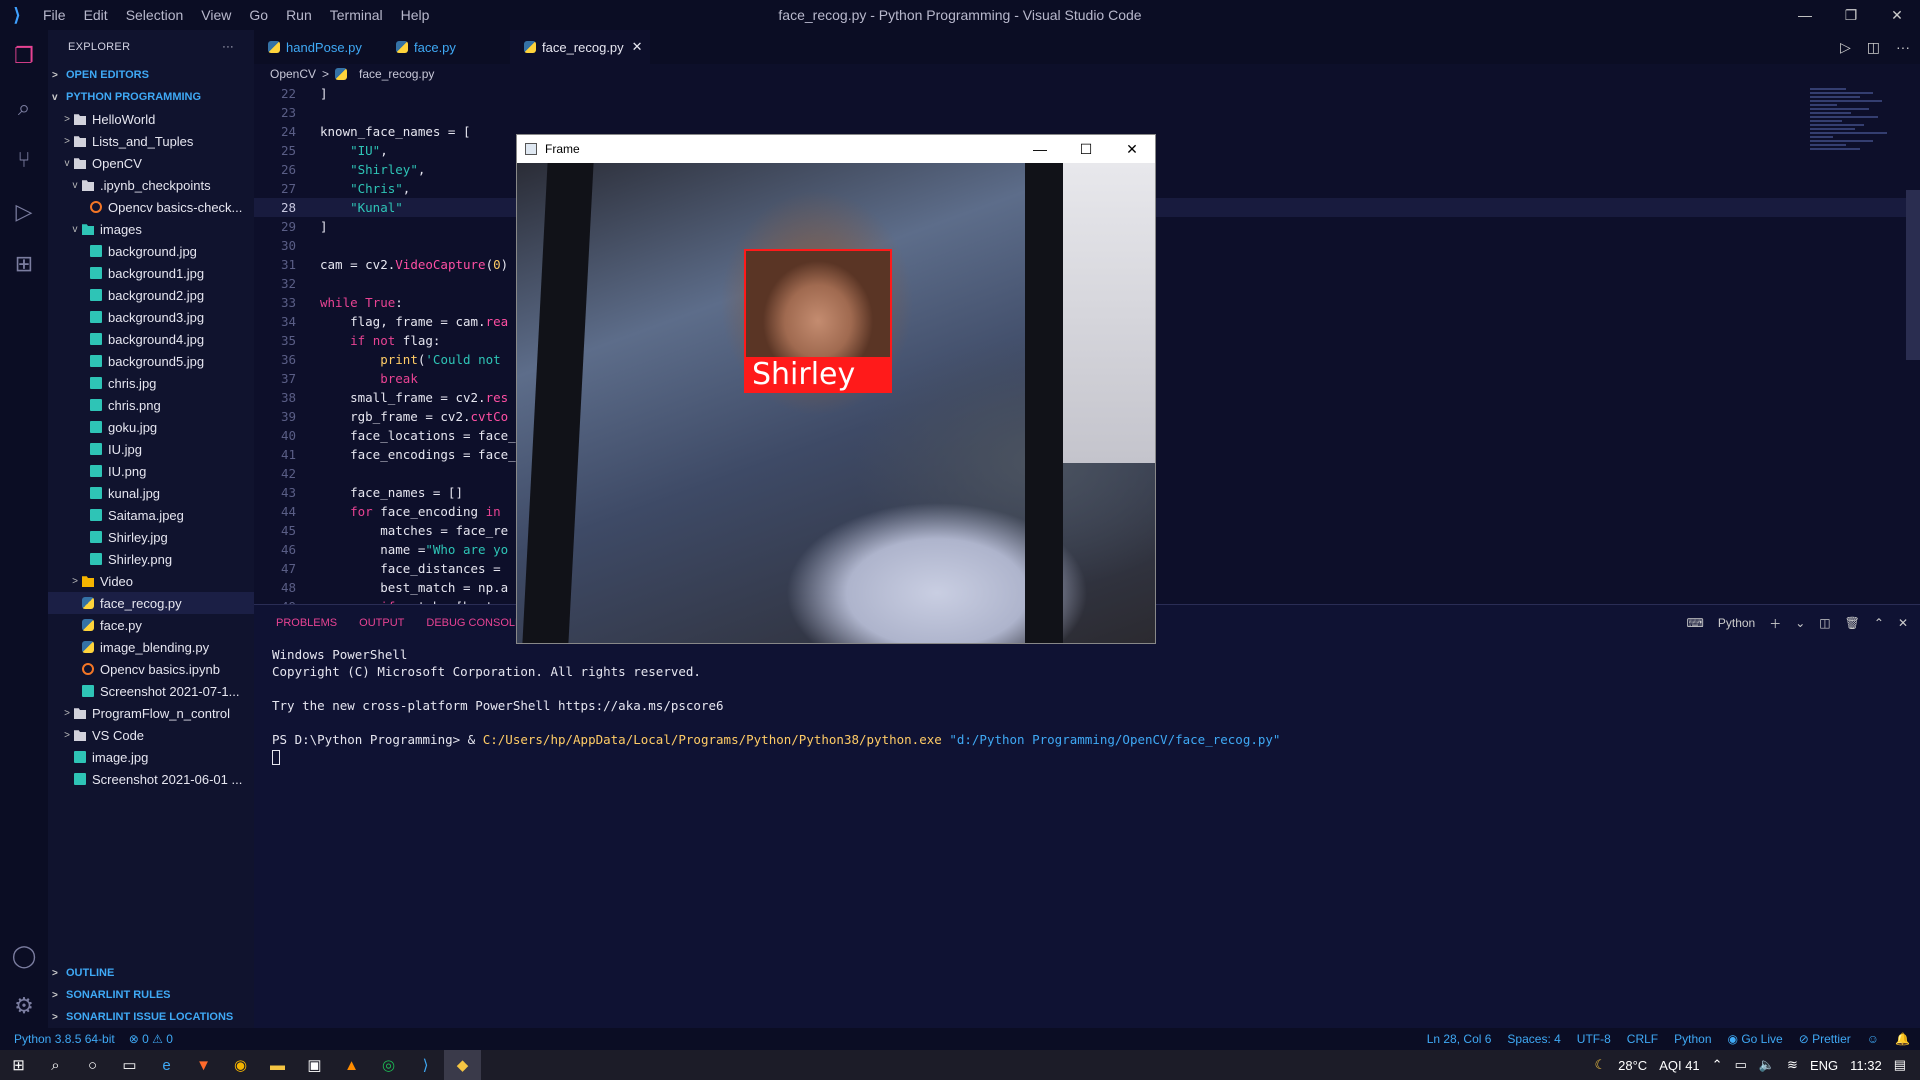 This screenshot has height=1080, width=1920. What do you see at coordinates (1852, 623) in the screenshot?
I see `trash-icon: 🗑` at bounding box center [1852, 623].